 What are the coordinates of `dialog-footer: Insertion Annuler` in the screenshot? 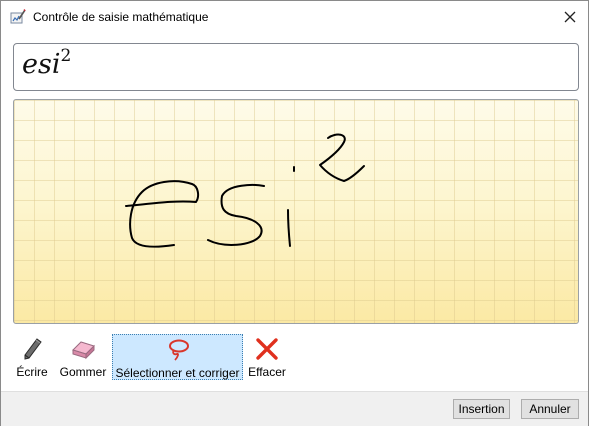 It's located at (294, 408).